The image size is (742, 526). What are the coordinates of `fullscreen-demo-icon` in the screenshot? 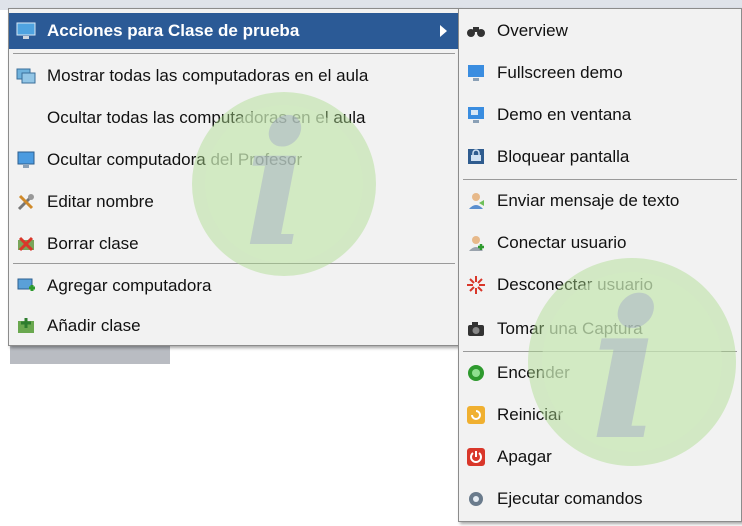 It's located at (476, 73).